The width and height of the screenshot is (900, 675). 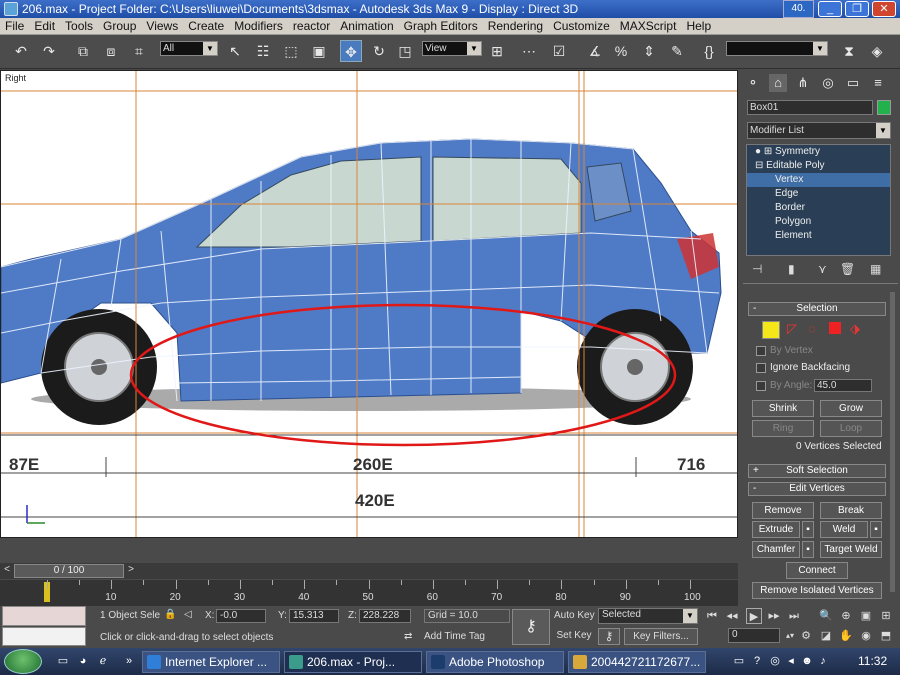 I want to click on stack-item-polygon: Polygon, so click(x=818, y=222).